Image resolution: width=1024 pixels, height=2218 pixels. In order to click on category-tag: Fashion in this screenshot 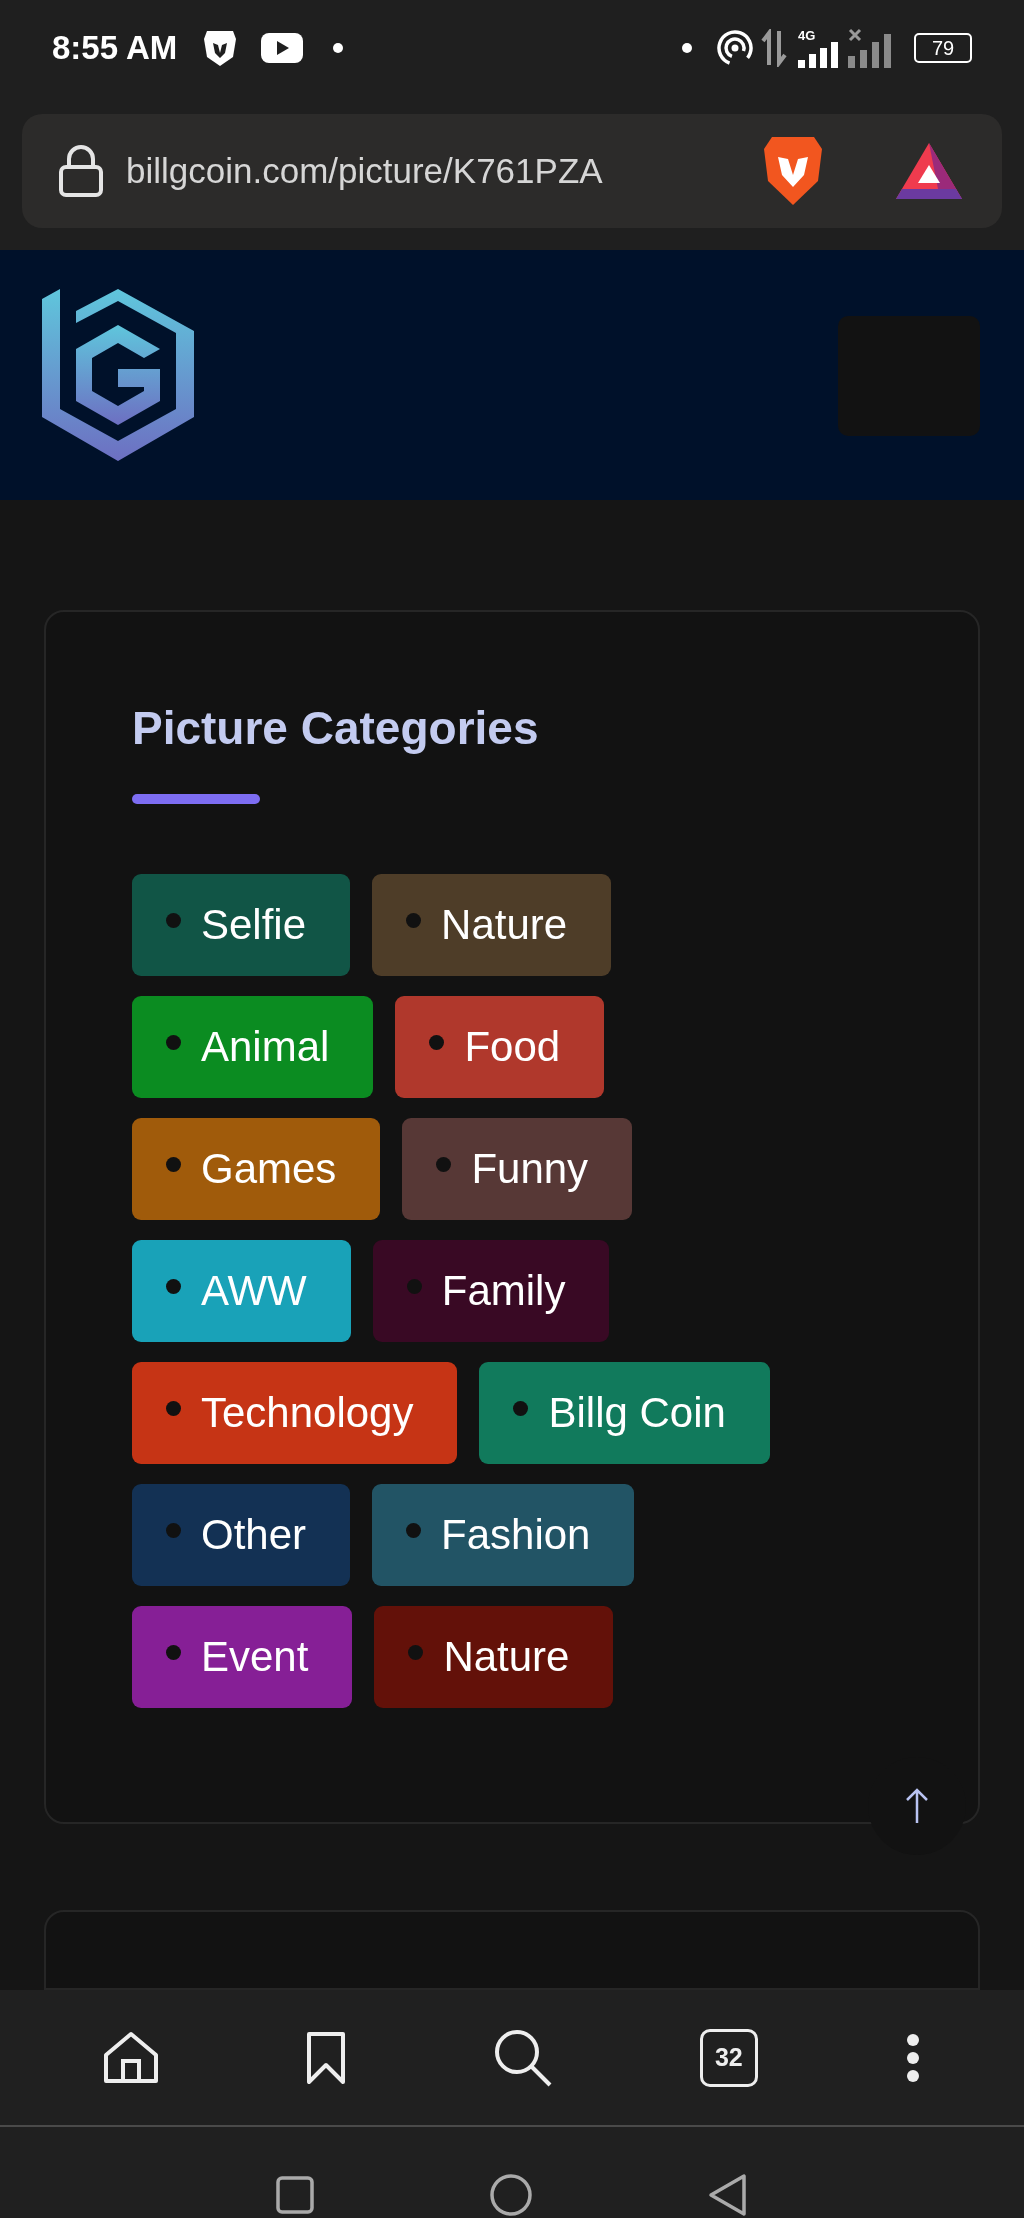, I will do `click(503, 1534)`.